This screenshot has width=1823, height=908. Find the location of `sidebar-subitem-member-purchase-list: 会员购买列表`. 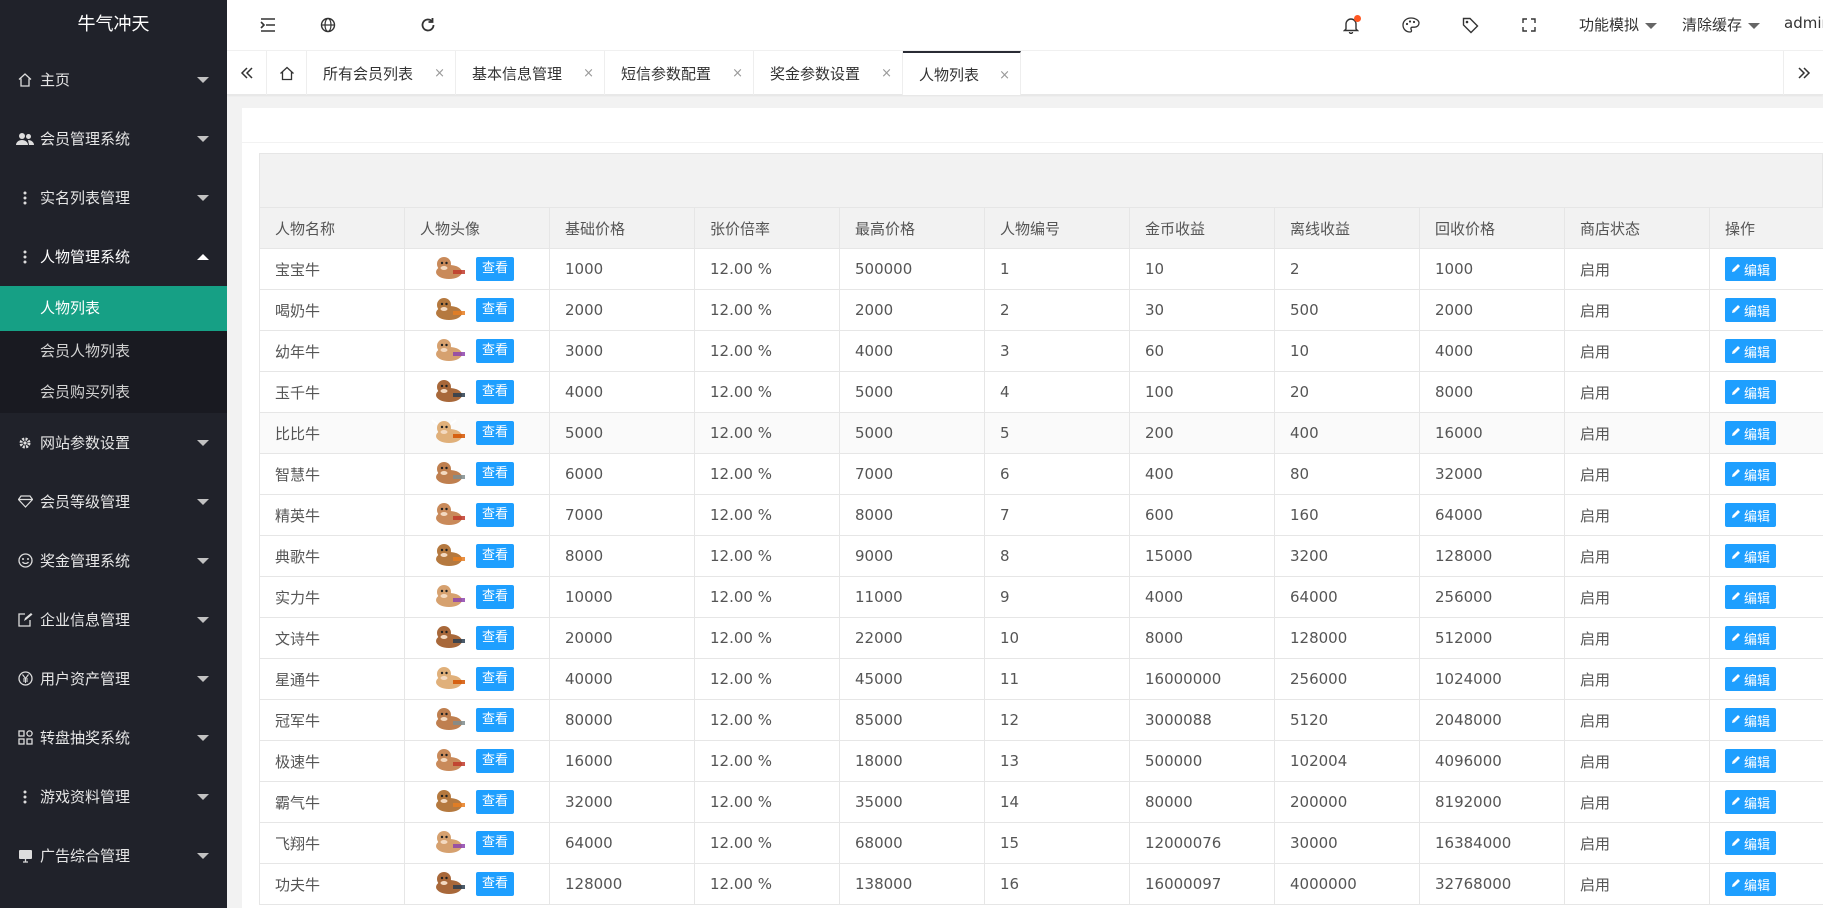

sidebar-subitem-member-purchase-list: 会员购买列表 is located at coordinates (113, 392).